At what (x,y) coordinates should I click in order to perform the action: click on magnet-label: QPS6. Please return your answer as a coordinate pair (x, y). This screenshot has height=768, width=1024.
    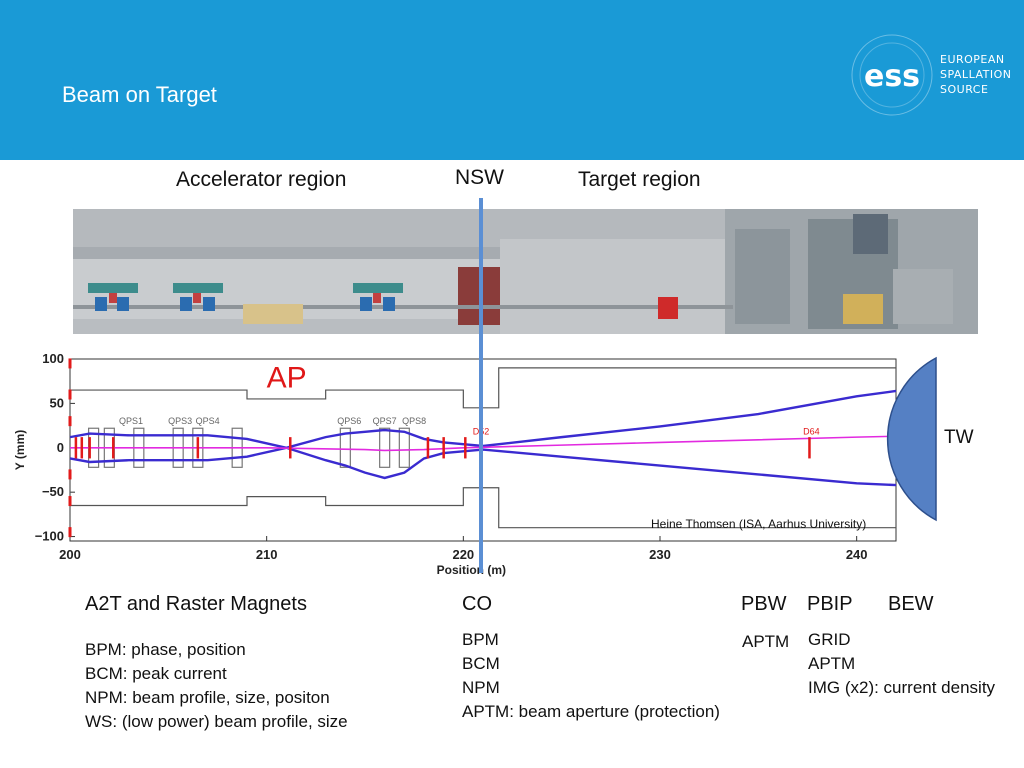
    Looking at the image, I should click on (349, 421).